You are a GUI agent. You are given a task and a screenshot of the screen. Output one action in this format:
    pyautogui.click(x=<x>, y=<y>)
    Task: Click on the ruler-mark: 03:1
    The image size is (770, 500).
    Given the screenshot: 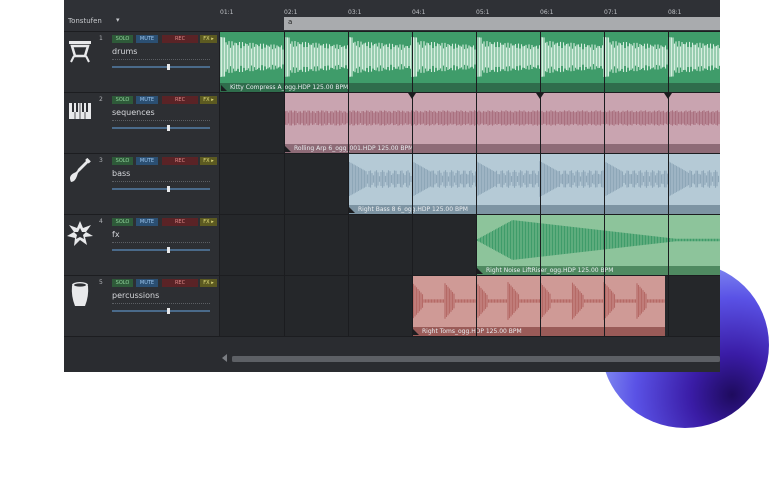 What is the action you would take?
    pyautogui.click(x=355, y=12)
    